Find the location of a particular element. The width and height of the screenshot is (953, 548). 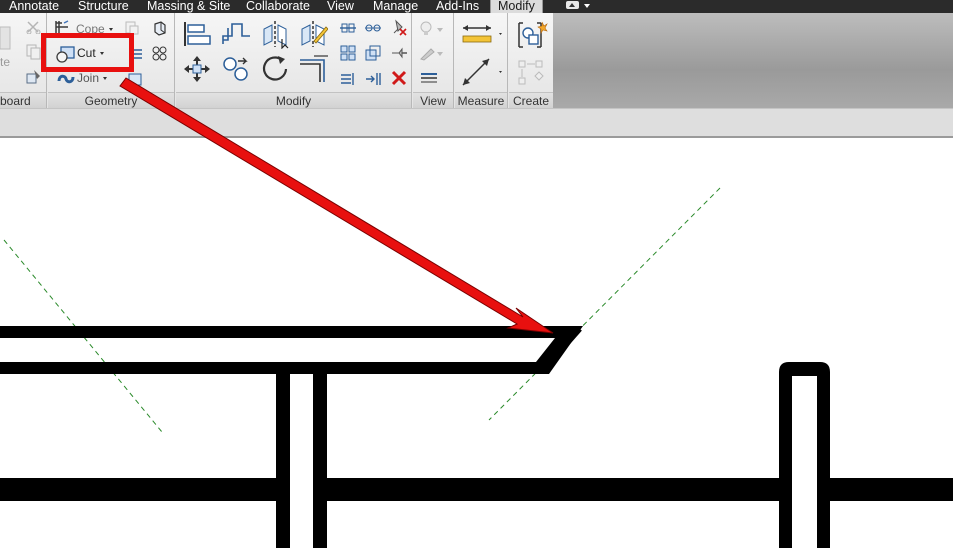

array-icon is located at coordinates (348, 53).